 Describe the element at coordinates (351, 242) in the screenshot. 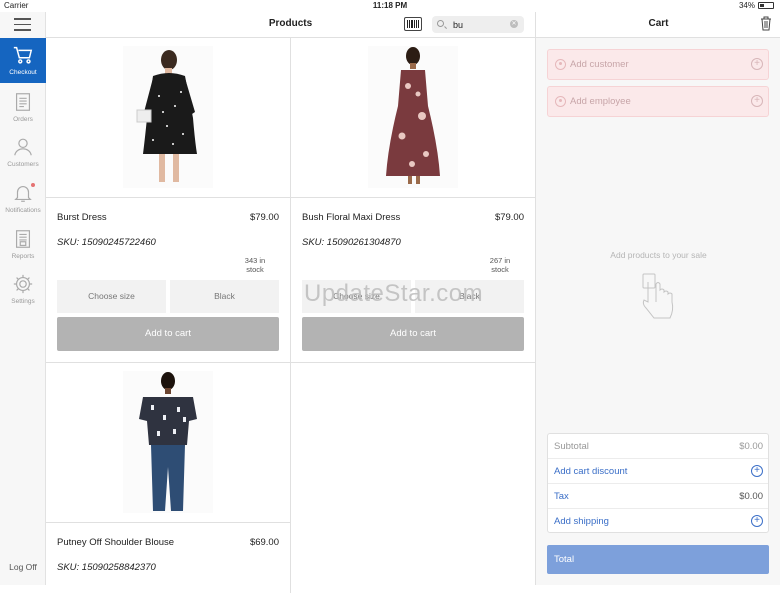

I see `product-sku: SKU: 15090261304870` at that location.